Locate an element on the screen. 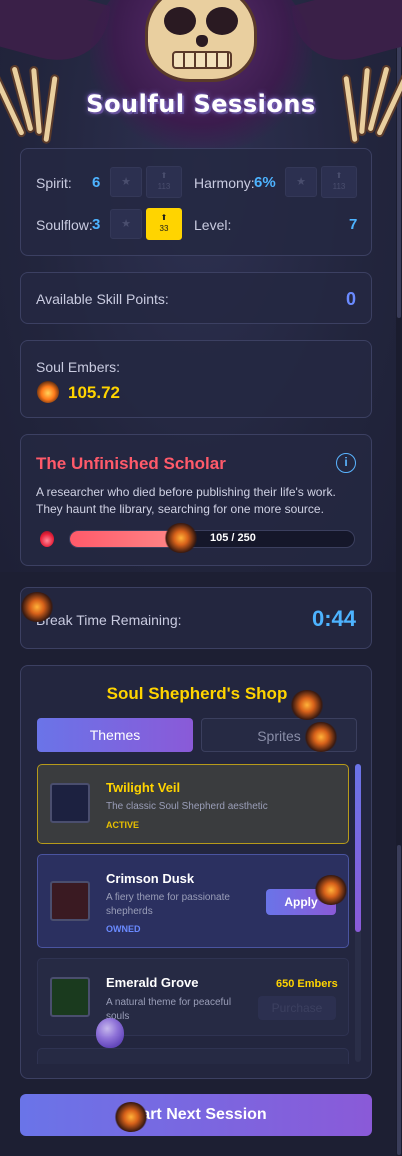 The height and width of the screenshot is (1156, 402). soul-embers-value: 105.72 is located at coordinates (94, 392).